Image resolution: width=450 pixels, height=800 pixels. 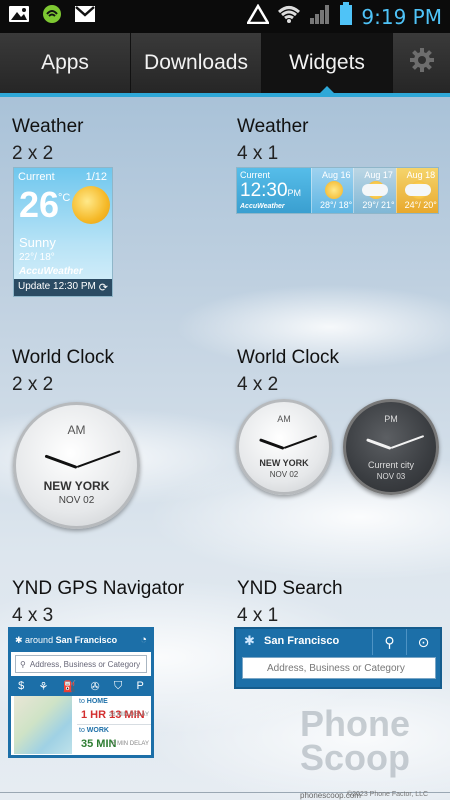 What do you see at coordinates (346, 16) in the screenshot?
I see `battery-icon` at bounding box center [346, 16].